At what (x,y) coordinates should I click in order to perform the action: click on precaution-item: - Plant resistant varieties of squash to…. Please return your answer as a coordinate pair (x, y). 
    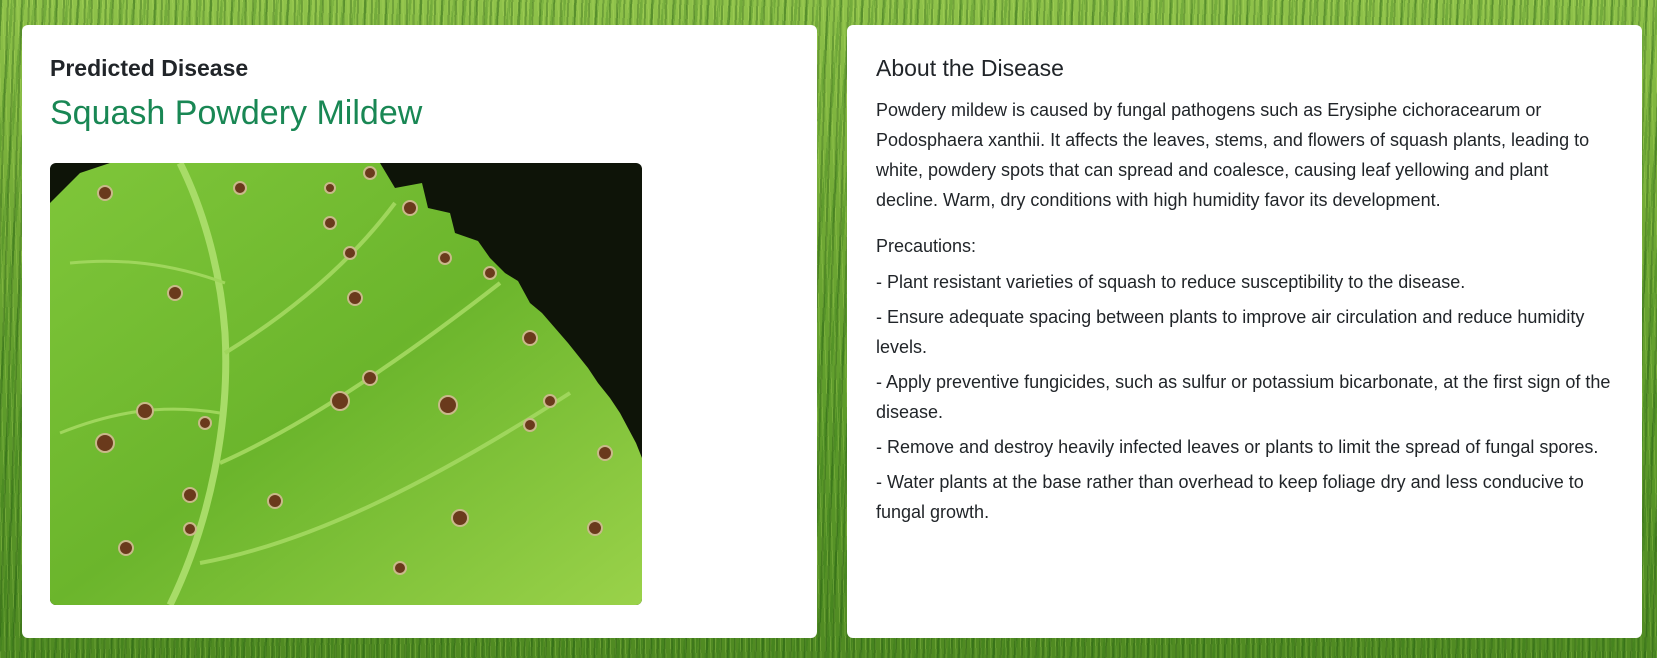
    Looking at the image, I should click on (1171, 281).